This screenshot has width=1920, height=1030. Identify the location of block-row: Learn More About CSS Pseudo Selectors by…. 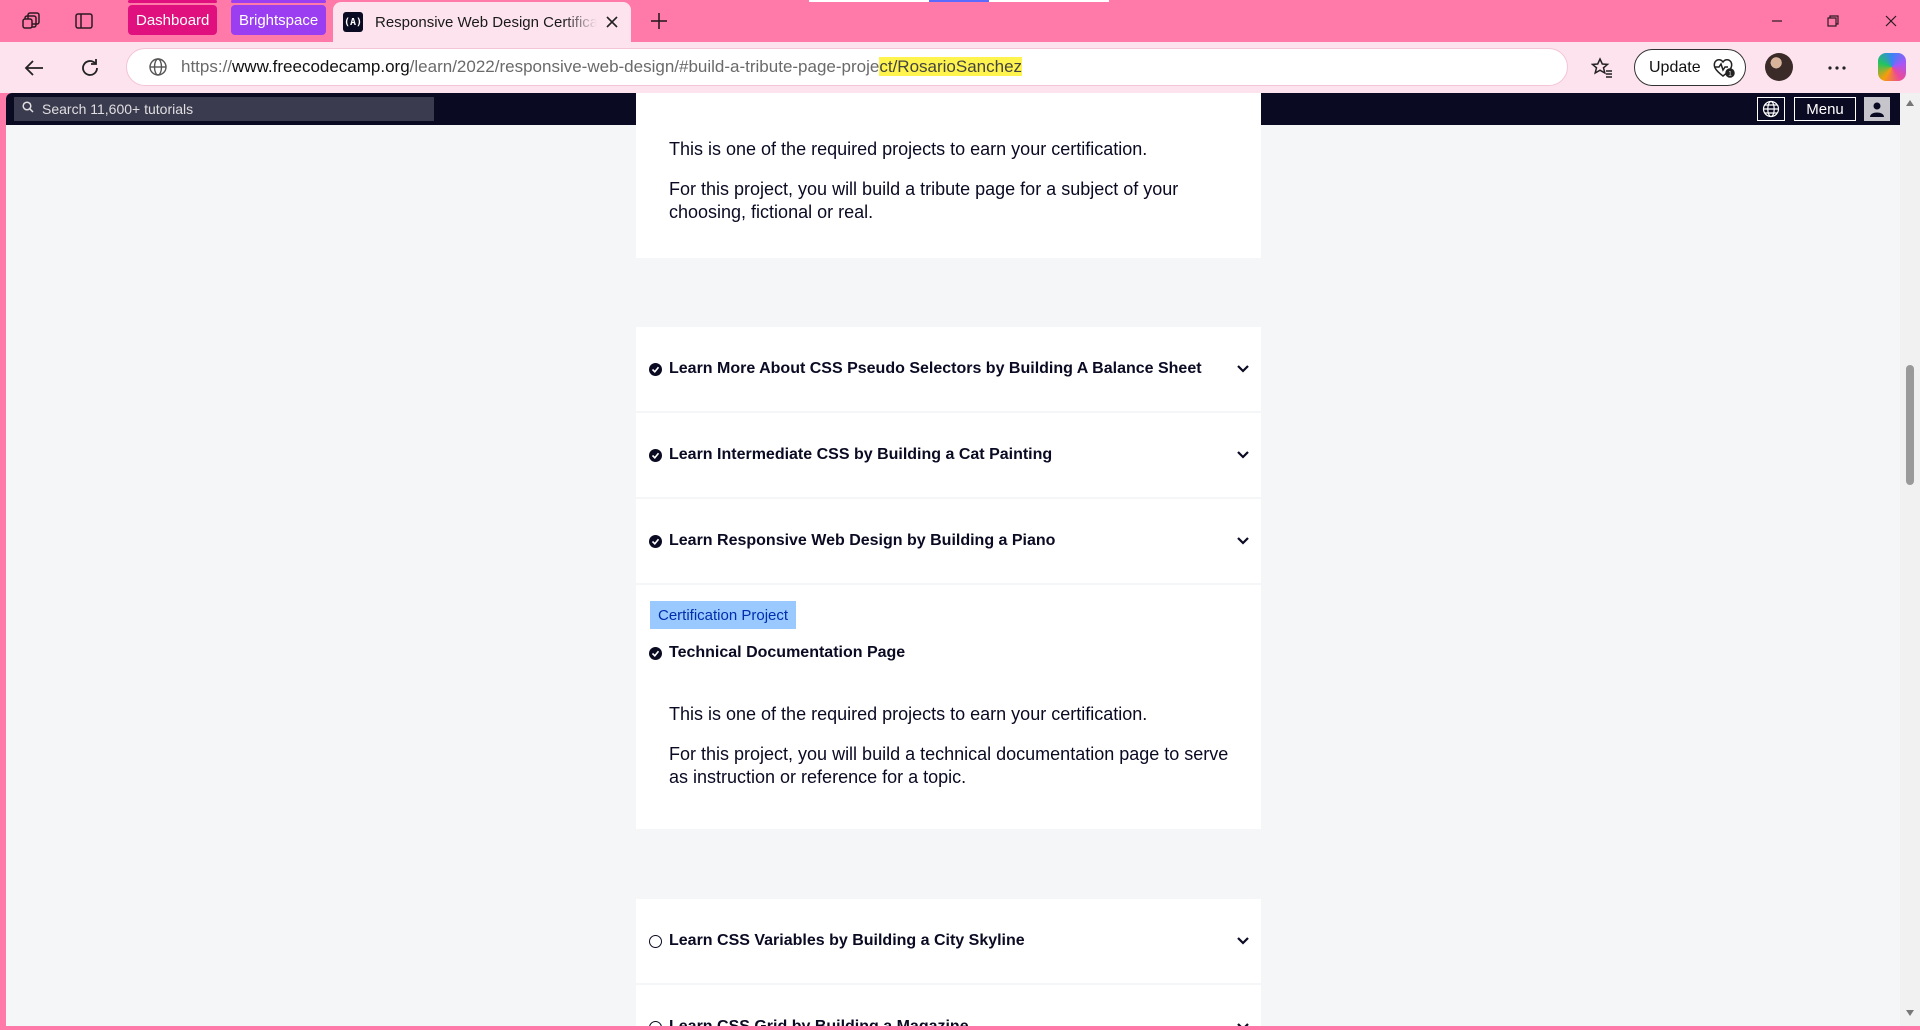
(948, 369).